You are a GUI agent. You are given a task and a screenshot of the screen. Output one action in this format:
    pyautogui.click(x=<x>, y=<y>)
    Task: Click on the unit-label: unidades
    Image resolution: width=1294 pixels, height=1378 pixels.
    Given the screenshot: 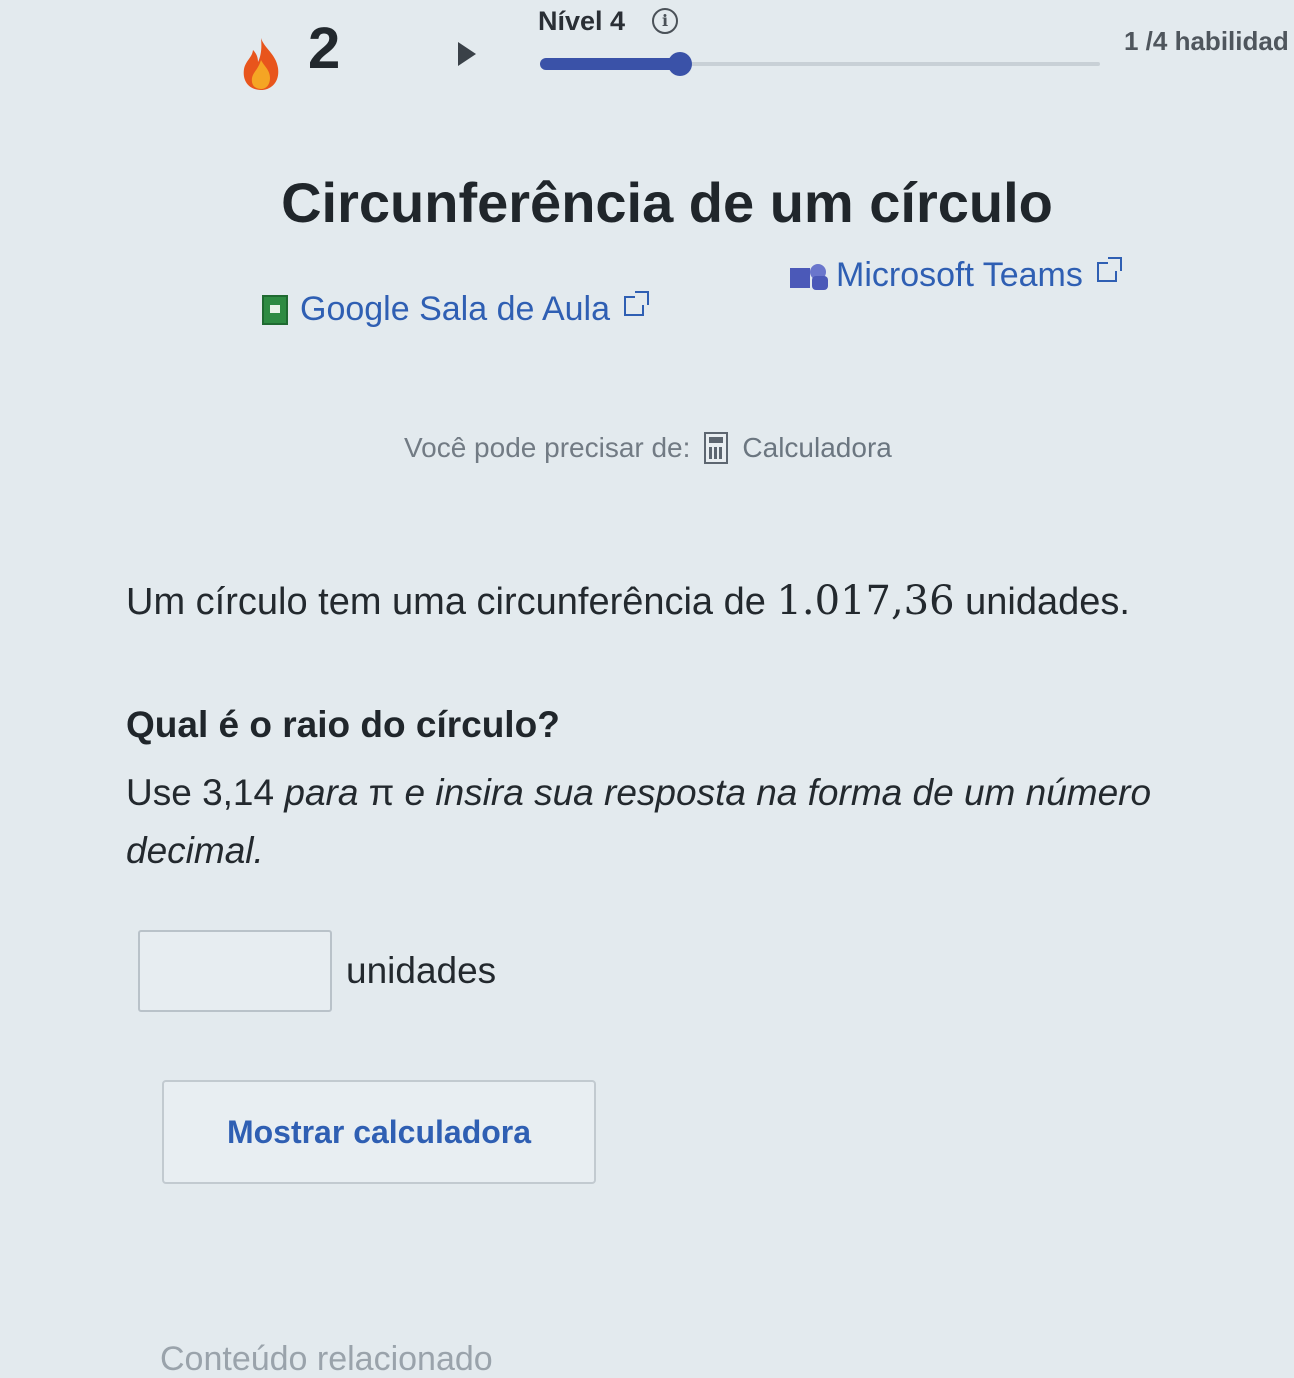 What is the action you would take?
    pyautogui.click(x=421, y=970)
    